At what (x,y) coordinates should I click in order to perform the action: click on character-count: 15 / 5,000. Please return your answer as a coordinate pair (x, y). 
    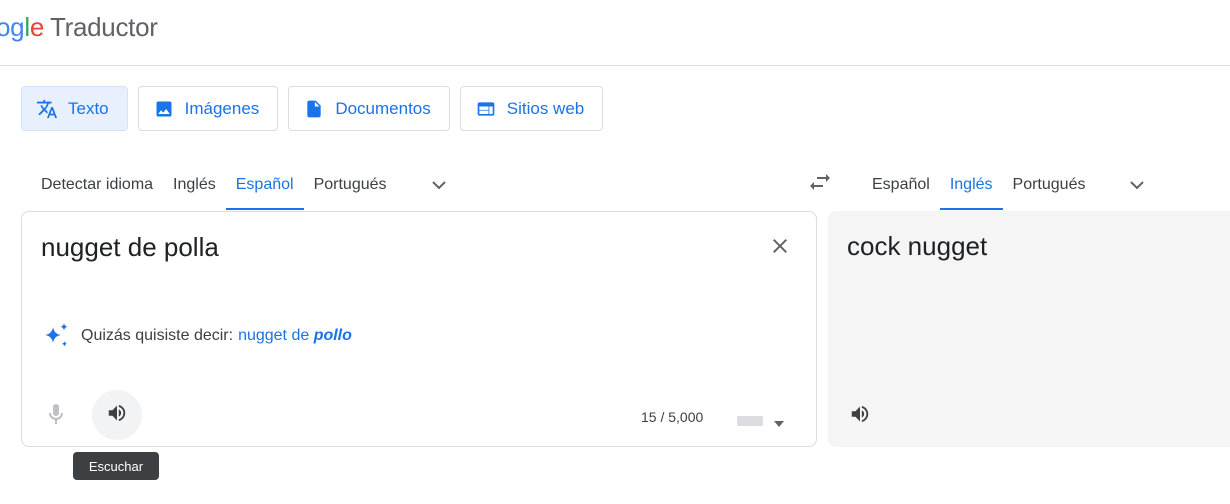
    Looking at the image, I should click on (672, 417).